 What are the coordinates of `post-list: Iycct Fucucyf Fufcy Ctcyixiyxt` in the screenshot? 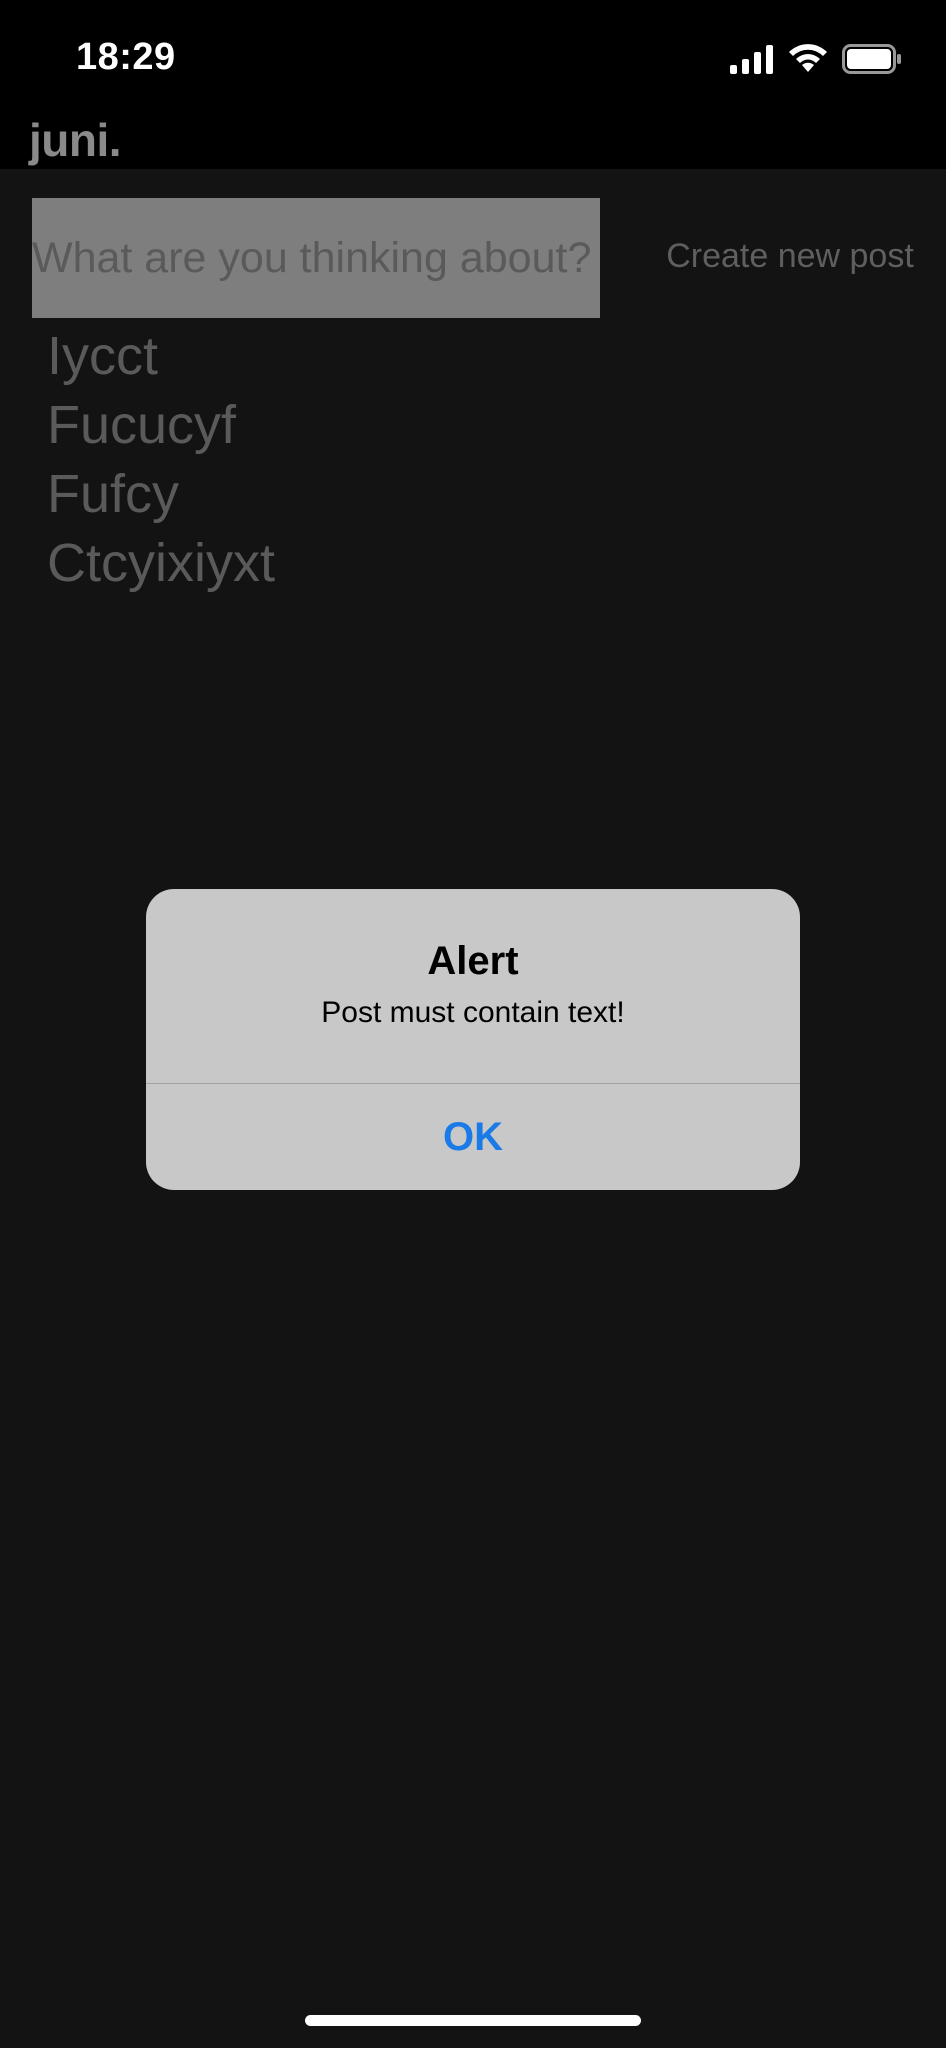 It's located at (161, 460).